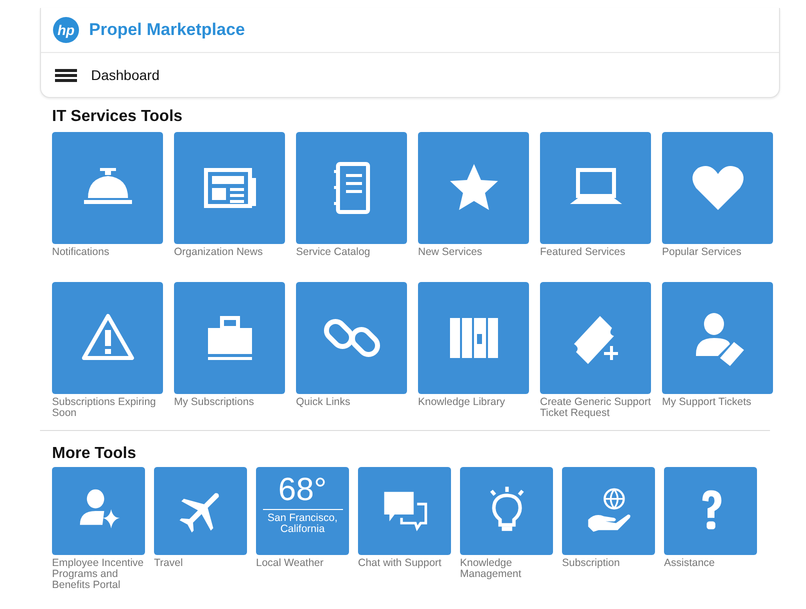 The width and height of the screenshot is (806, 609). Describe the element at coordinates (334, 252) in the screenshot. I see `tile-label: Service Catalog` at that location.